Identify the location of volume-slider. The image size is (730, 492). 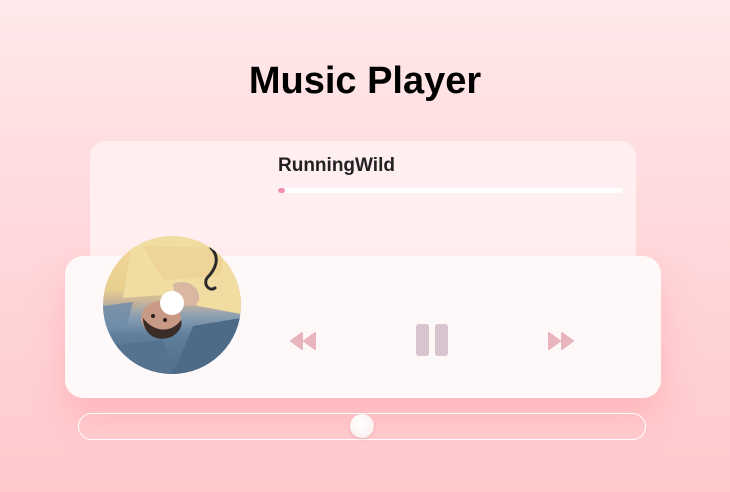
(362, 426).